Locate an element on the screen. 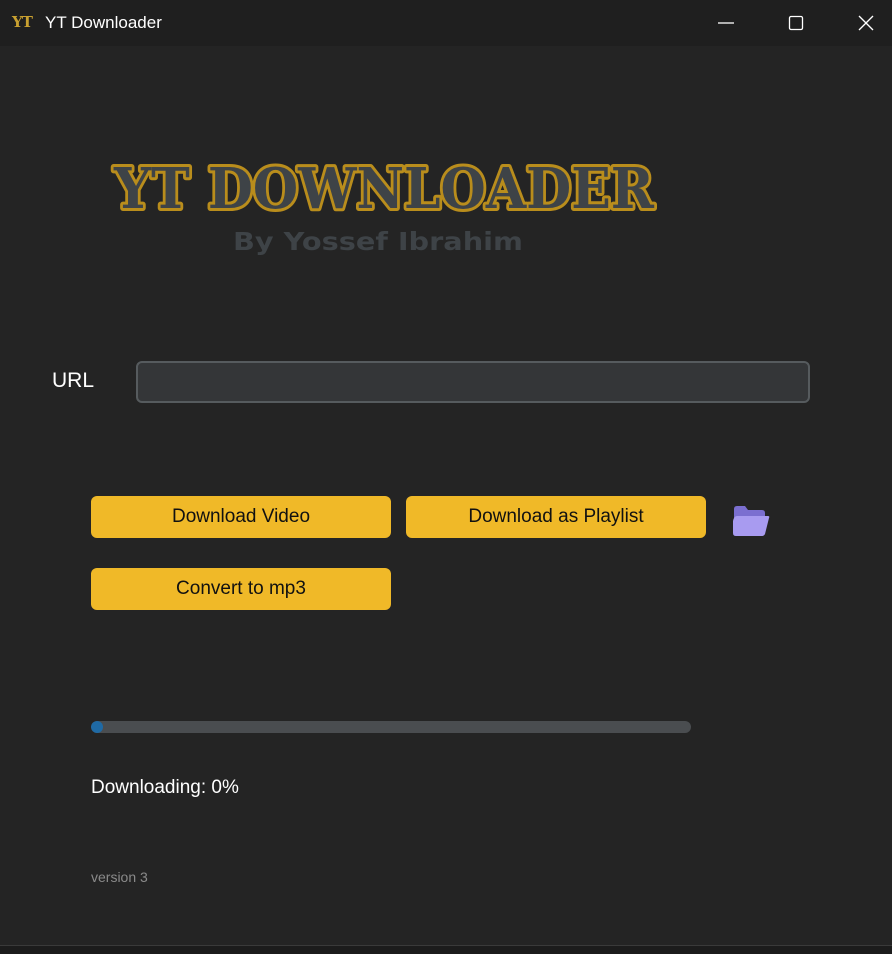 This screenshot has width=892, height=954. window-title: YT Downloader is located at coordinates (103, 22).